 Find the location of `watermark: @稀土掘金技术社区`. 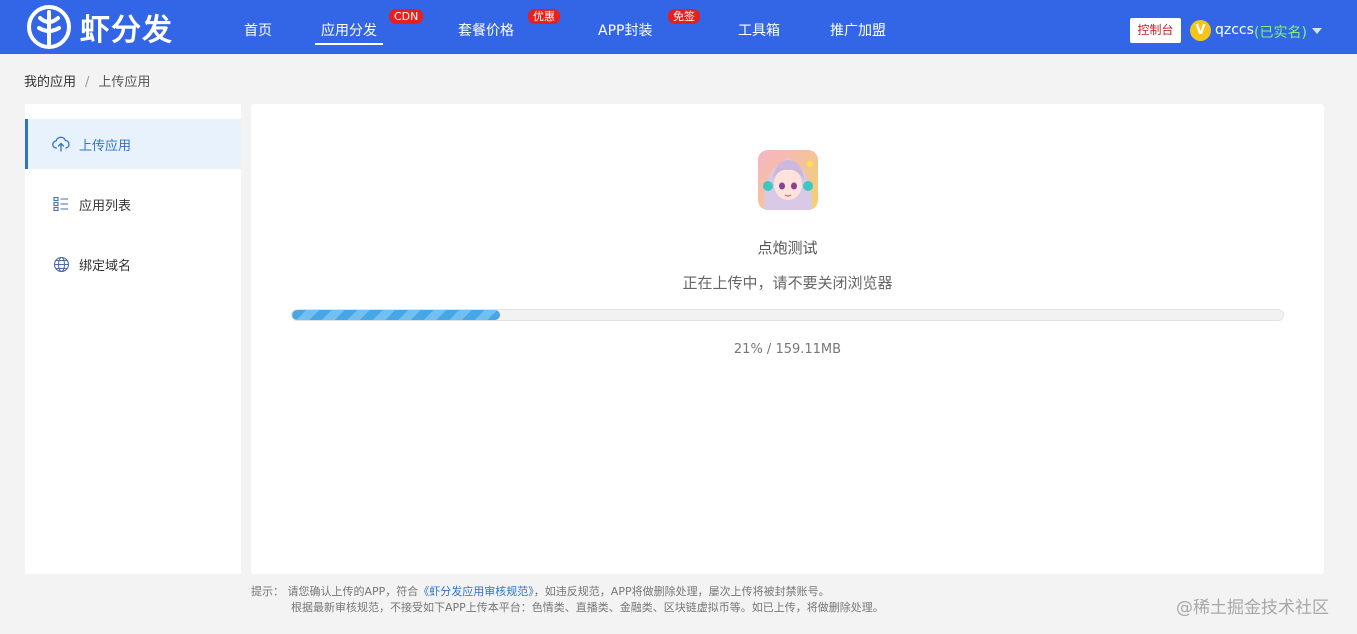

watermark: @稀土掘金技术社区 is located at coordinates (1252, 608).